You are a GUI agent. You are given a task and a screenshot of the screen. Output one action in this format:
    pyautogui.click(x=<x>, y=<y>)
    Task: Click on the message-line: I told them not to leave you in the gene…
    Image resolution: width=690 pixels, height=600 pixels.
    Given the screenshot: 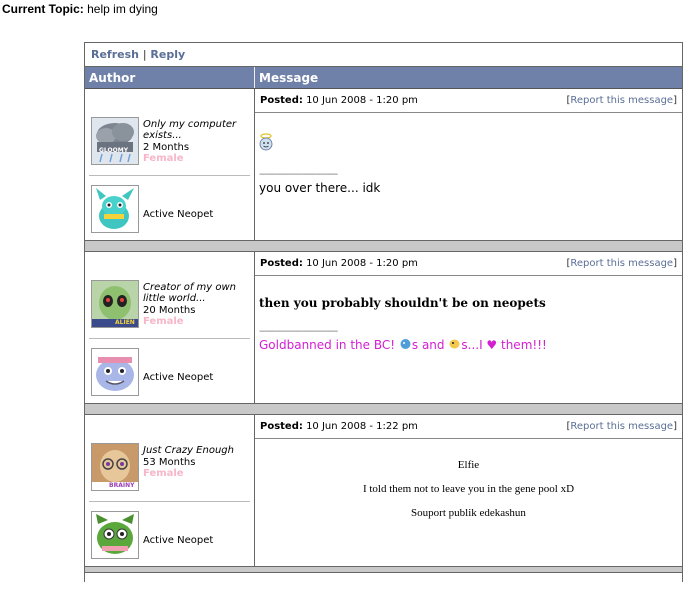 What is the action you would take?
    pyautogui.click(x=468, y=489)
    